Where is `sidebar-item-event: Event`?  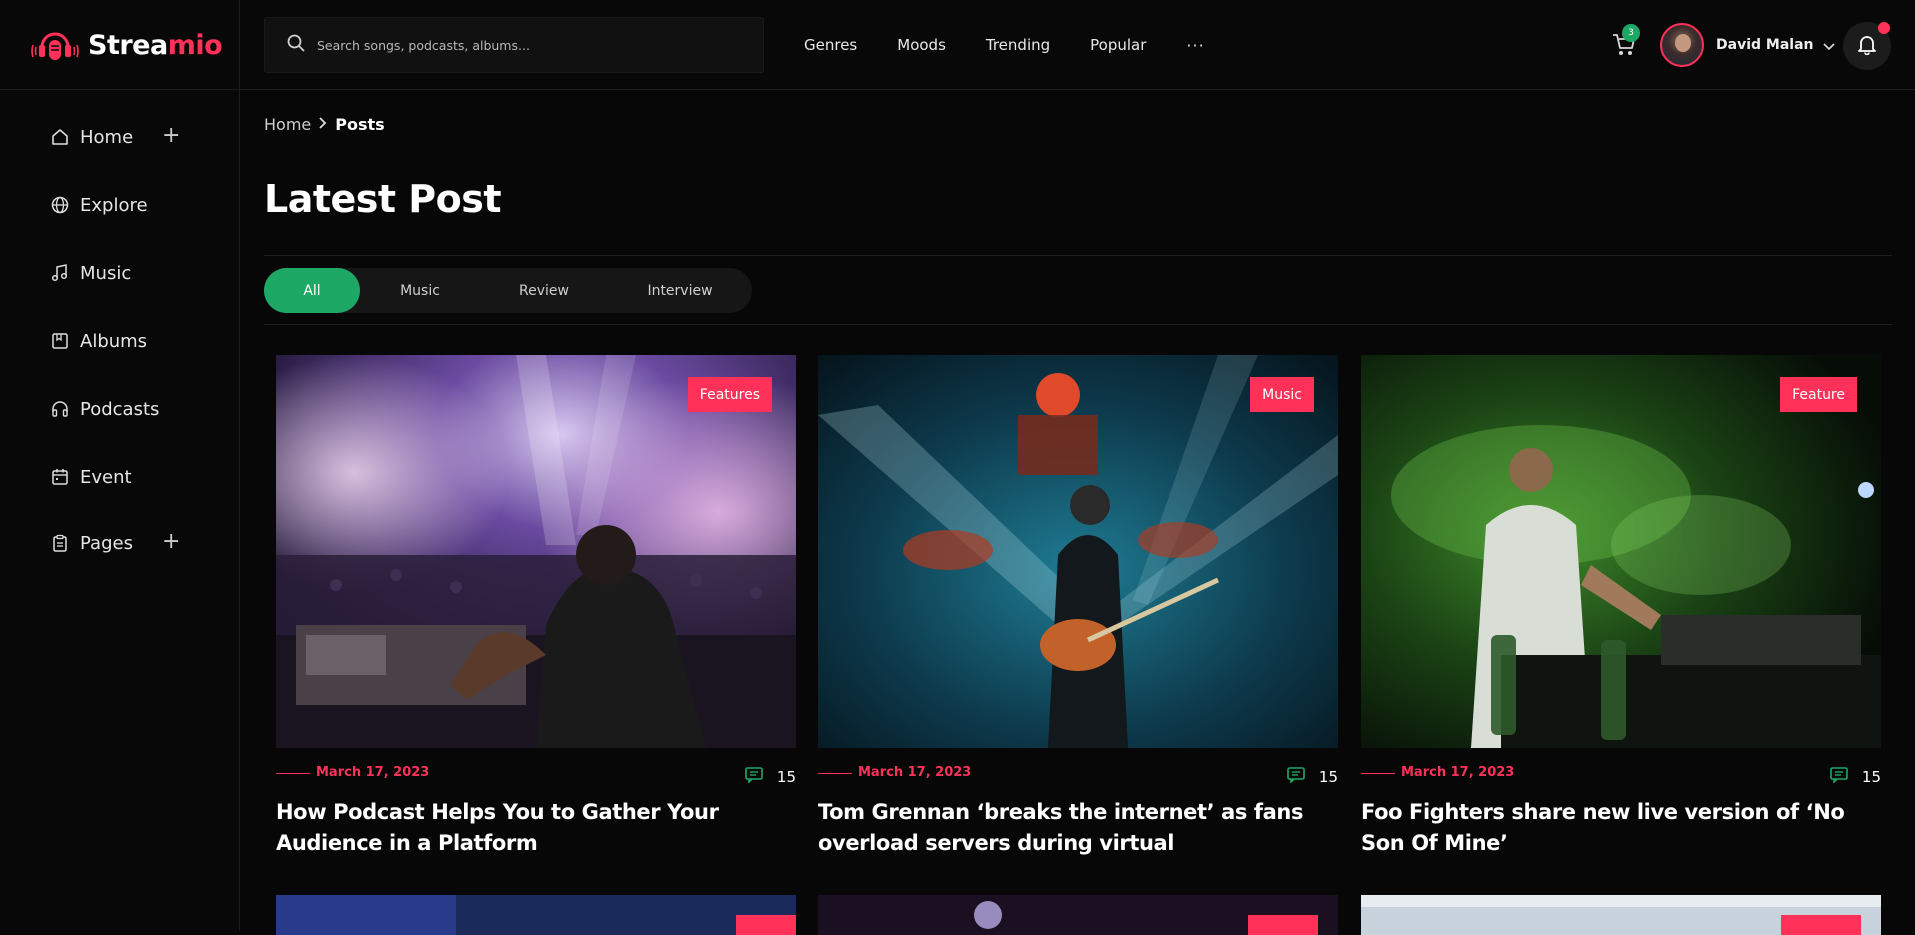
sidebar-item-event: Event is located at coordinates (125, 477).